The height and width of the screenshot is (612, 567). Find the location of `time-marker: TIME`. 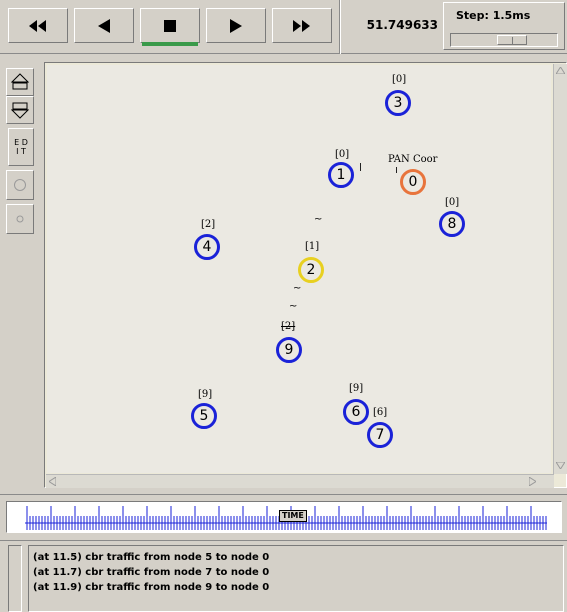

time-marker: TIME is located at coordinates (293, 516).